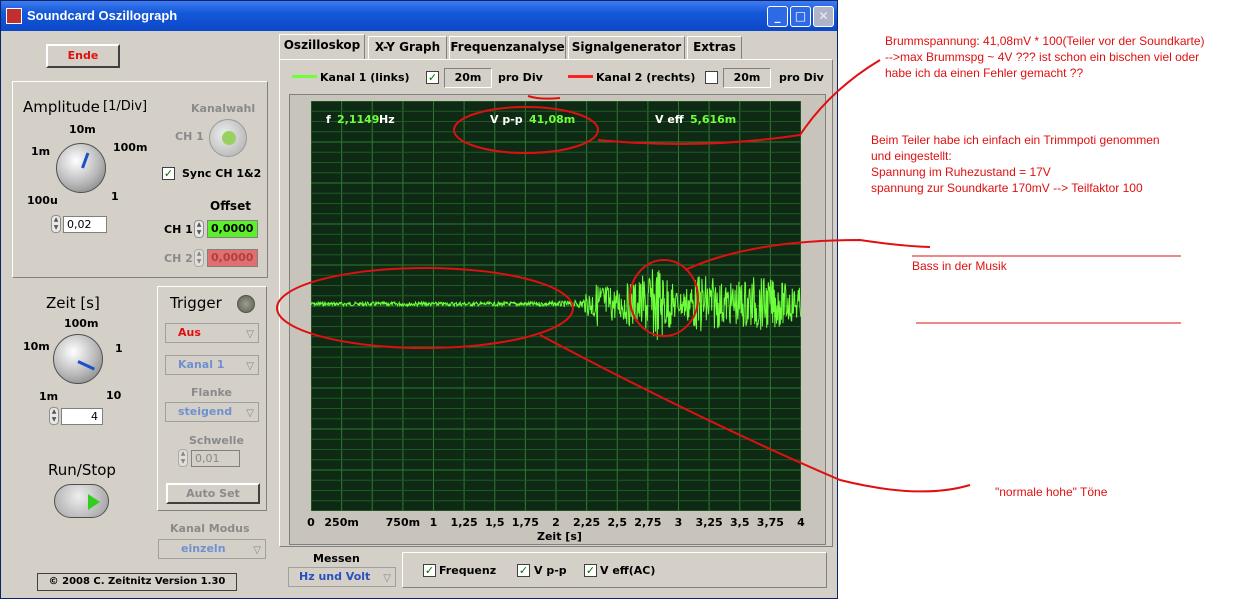  I want to click on note1-line: habe ich da einen Fehler gemacht ??, so click(984, 73).